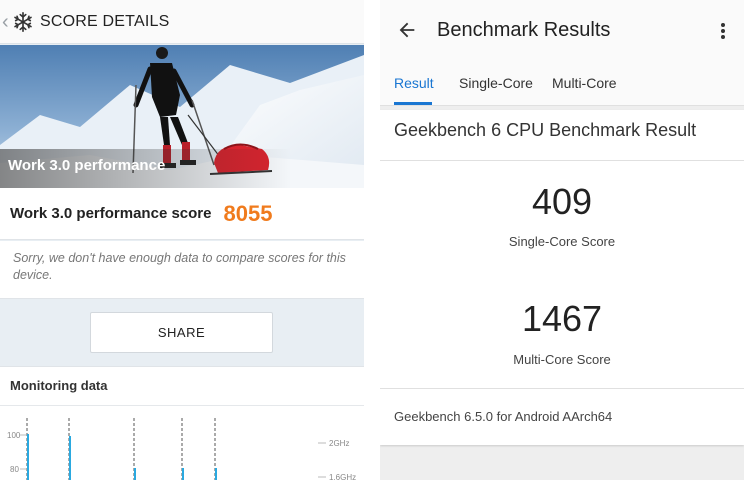 The image size is (744, 480). What do you see at coordinates (87, 165) in the screenshot?
I see `hero-caption: Work 3.0 performance` at bounding box center [87, 165].